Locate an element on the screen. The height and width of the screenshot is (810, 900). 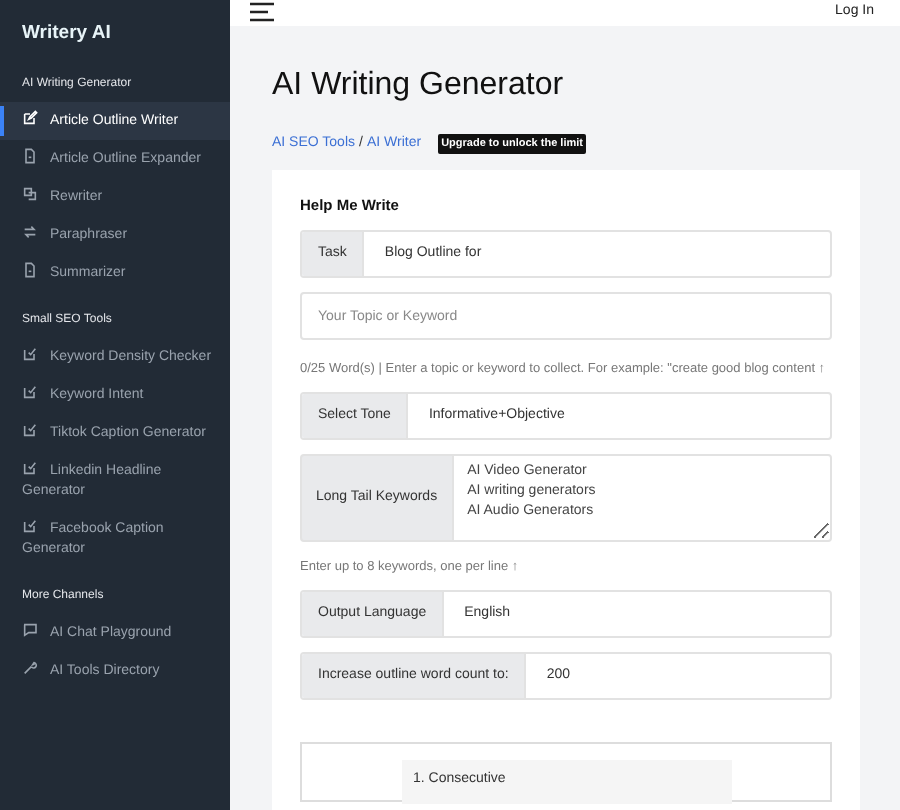
menu-icon is located at coordinates (262, 12).